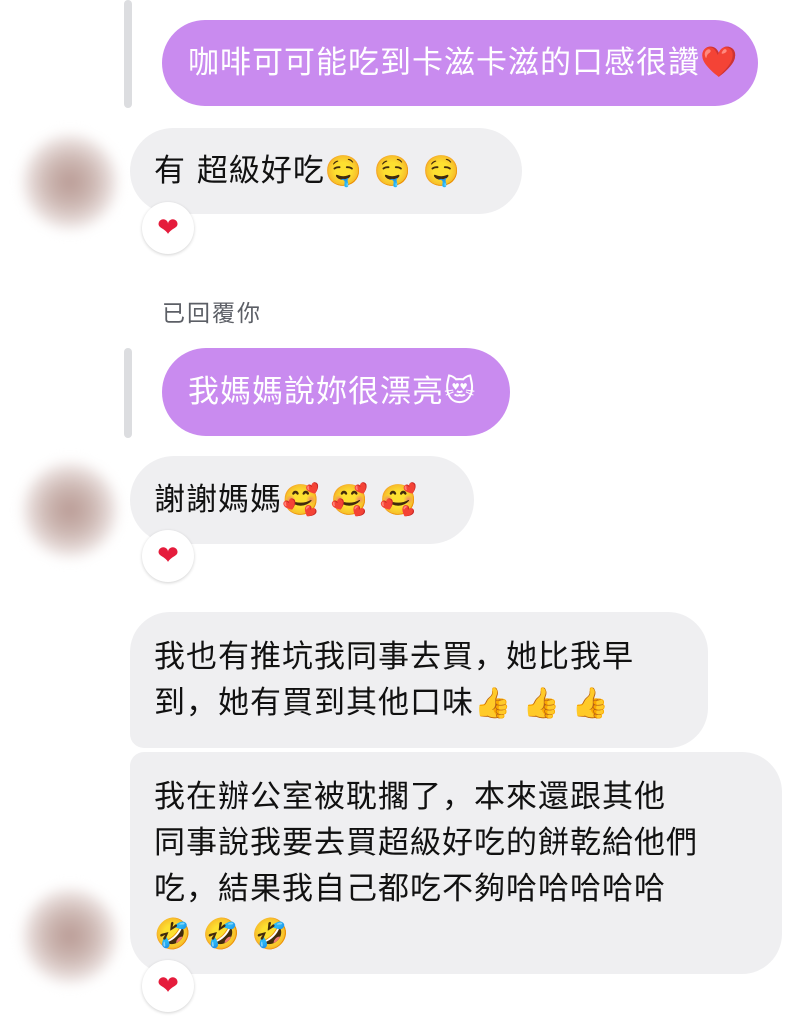 The image size is (800, 1020). I want to click on message-text-line: 吃，結果我自己都吃不夠哈哈哈哈哈, so click(410, 889).